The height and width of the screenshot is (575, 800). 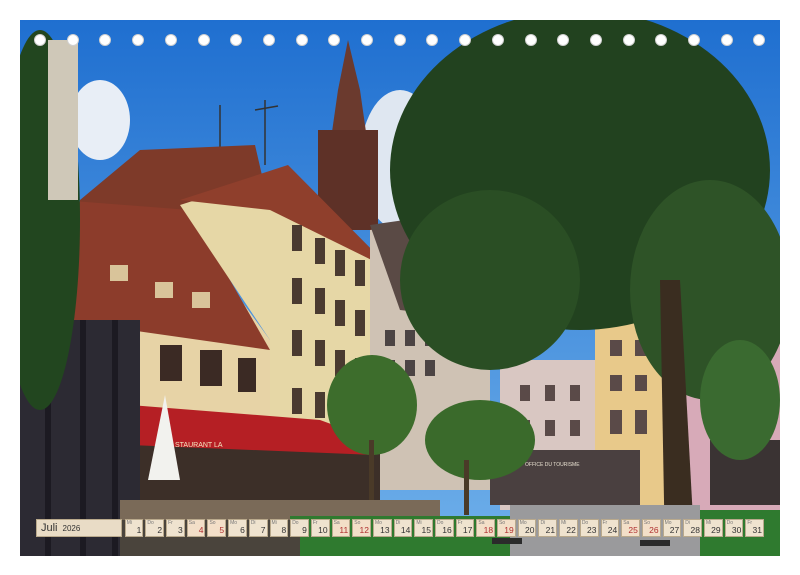 I want to click on cloud, so click(x=100, y=120).